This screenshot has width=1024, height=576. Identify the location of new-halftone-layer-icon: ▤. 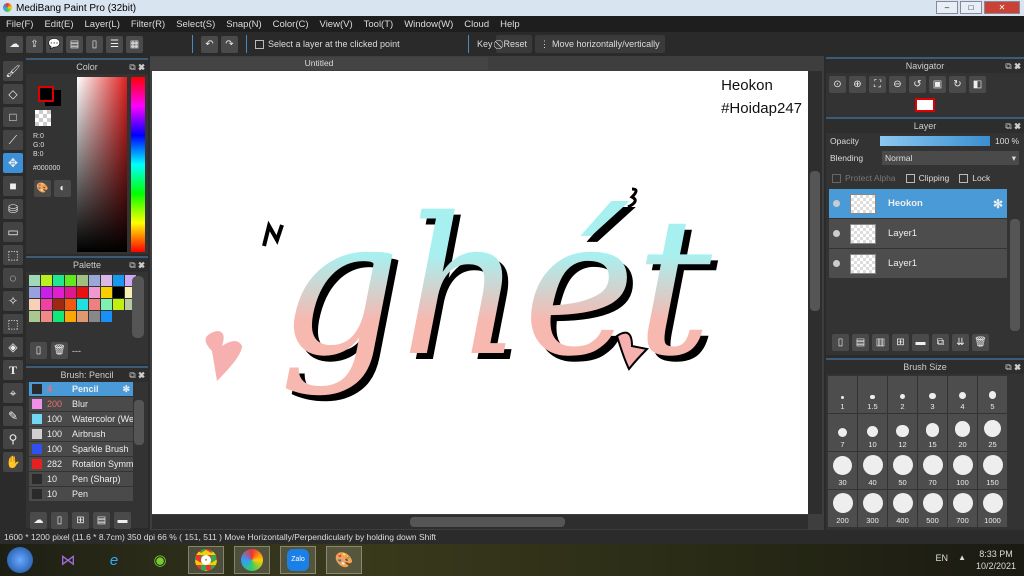
(860, 342).